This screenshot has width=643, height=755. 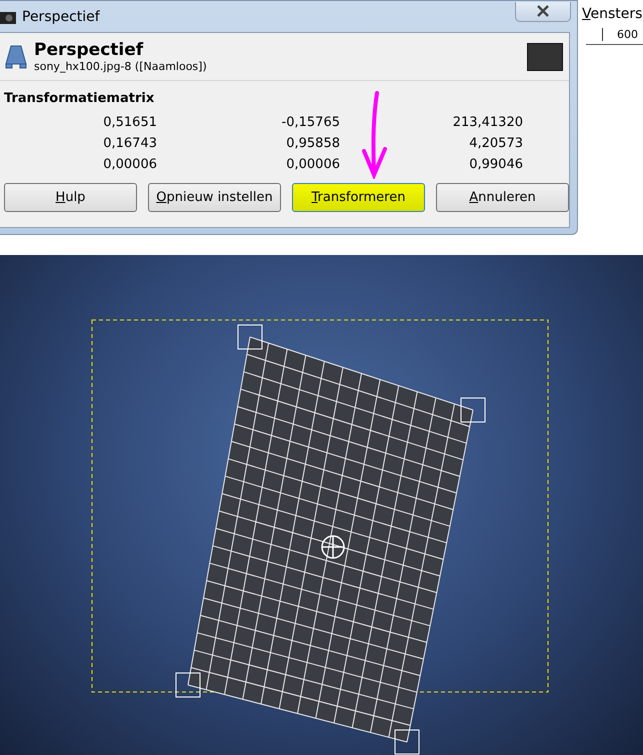 I want to click on matrix-value: 213,41320, so click(x=487, y=122).